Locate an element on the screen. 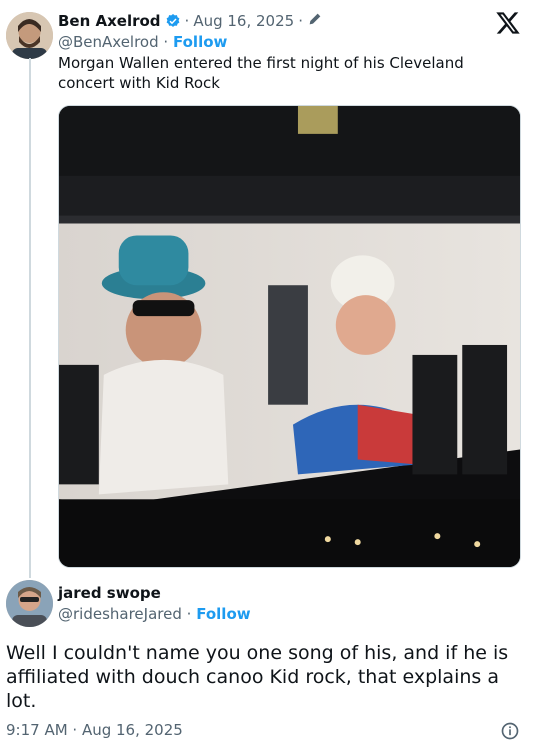 The width and height of the screenshot is (548, 750). reply-author-row: jared swope is located at coordinates (109, 593).